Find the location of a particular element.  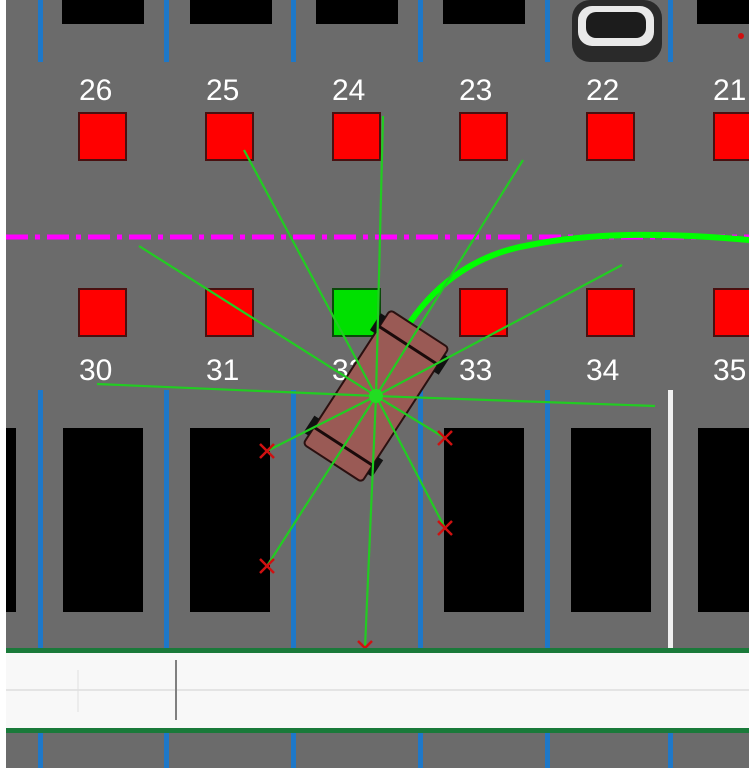

slot-label: 34 is located at coordinates (602, 370).